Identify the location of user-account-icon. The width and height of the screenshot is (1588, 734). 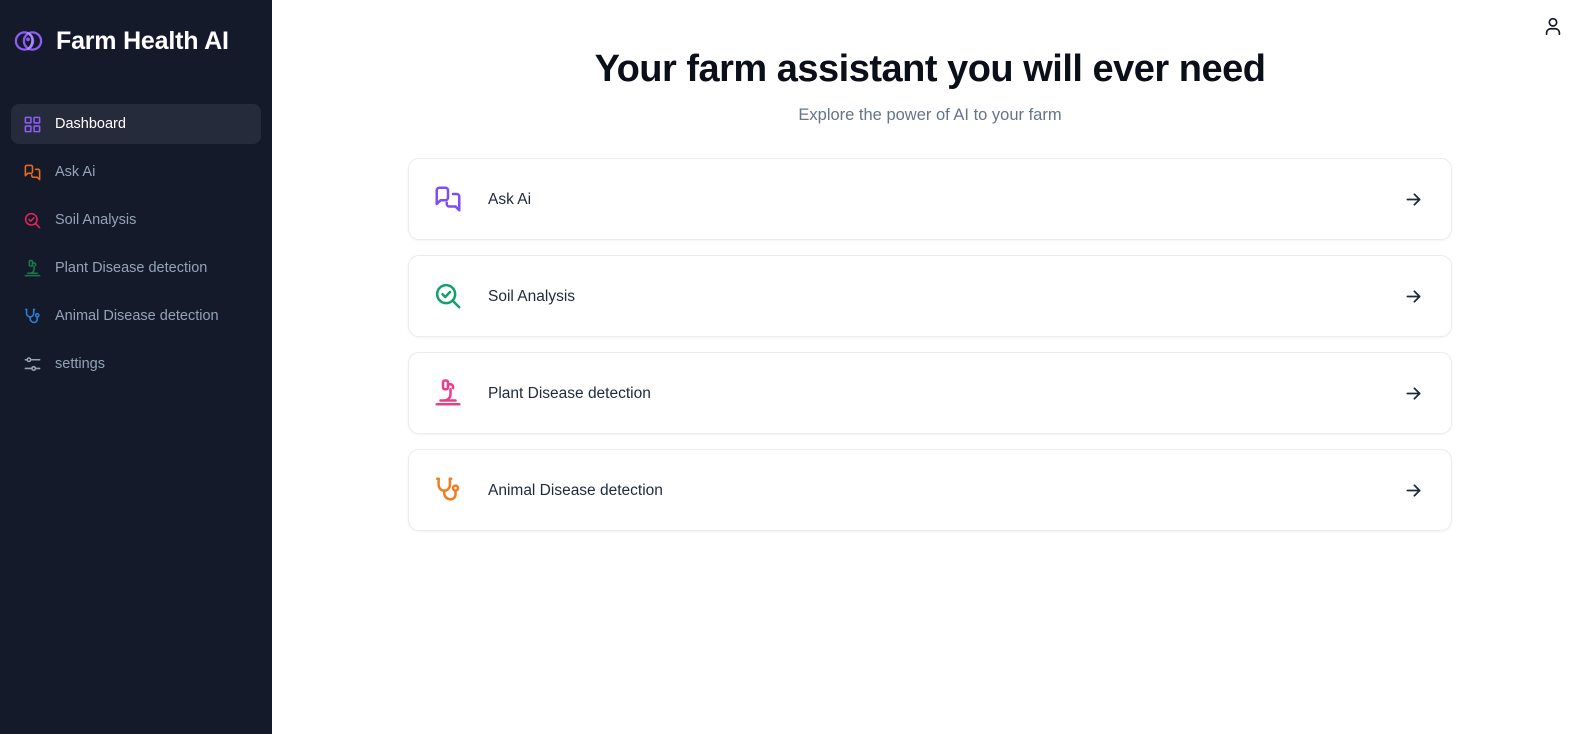
(1553, 26).